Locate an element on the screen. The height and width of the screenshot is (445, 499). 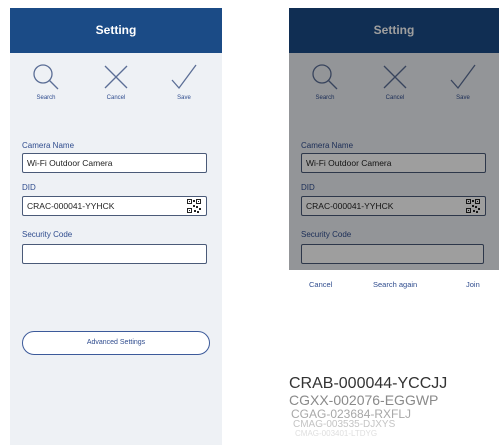
cancel-button: Cancel is located at coordinates (116, 82).